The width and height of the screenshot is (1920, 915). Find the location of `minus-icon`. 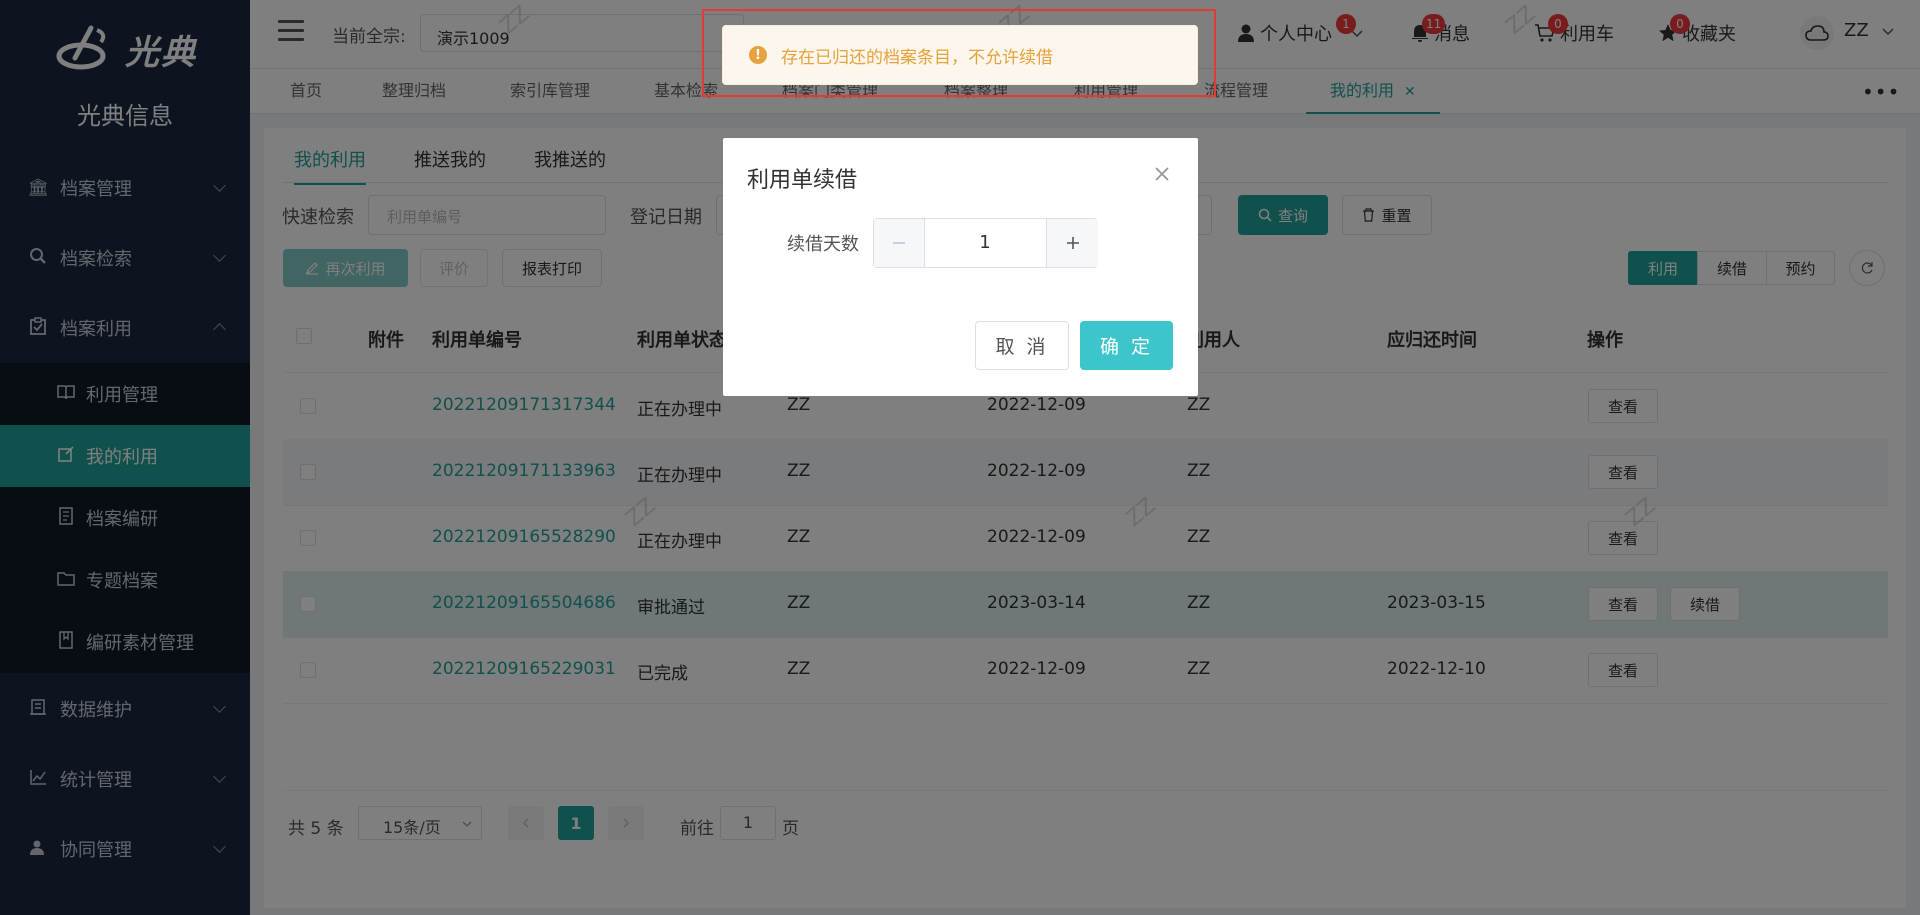

minus-icon is located at coordinates (899, 243).